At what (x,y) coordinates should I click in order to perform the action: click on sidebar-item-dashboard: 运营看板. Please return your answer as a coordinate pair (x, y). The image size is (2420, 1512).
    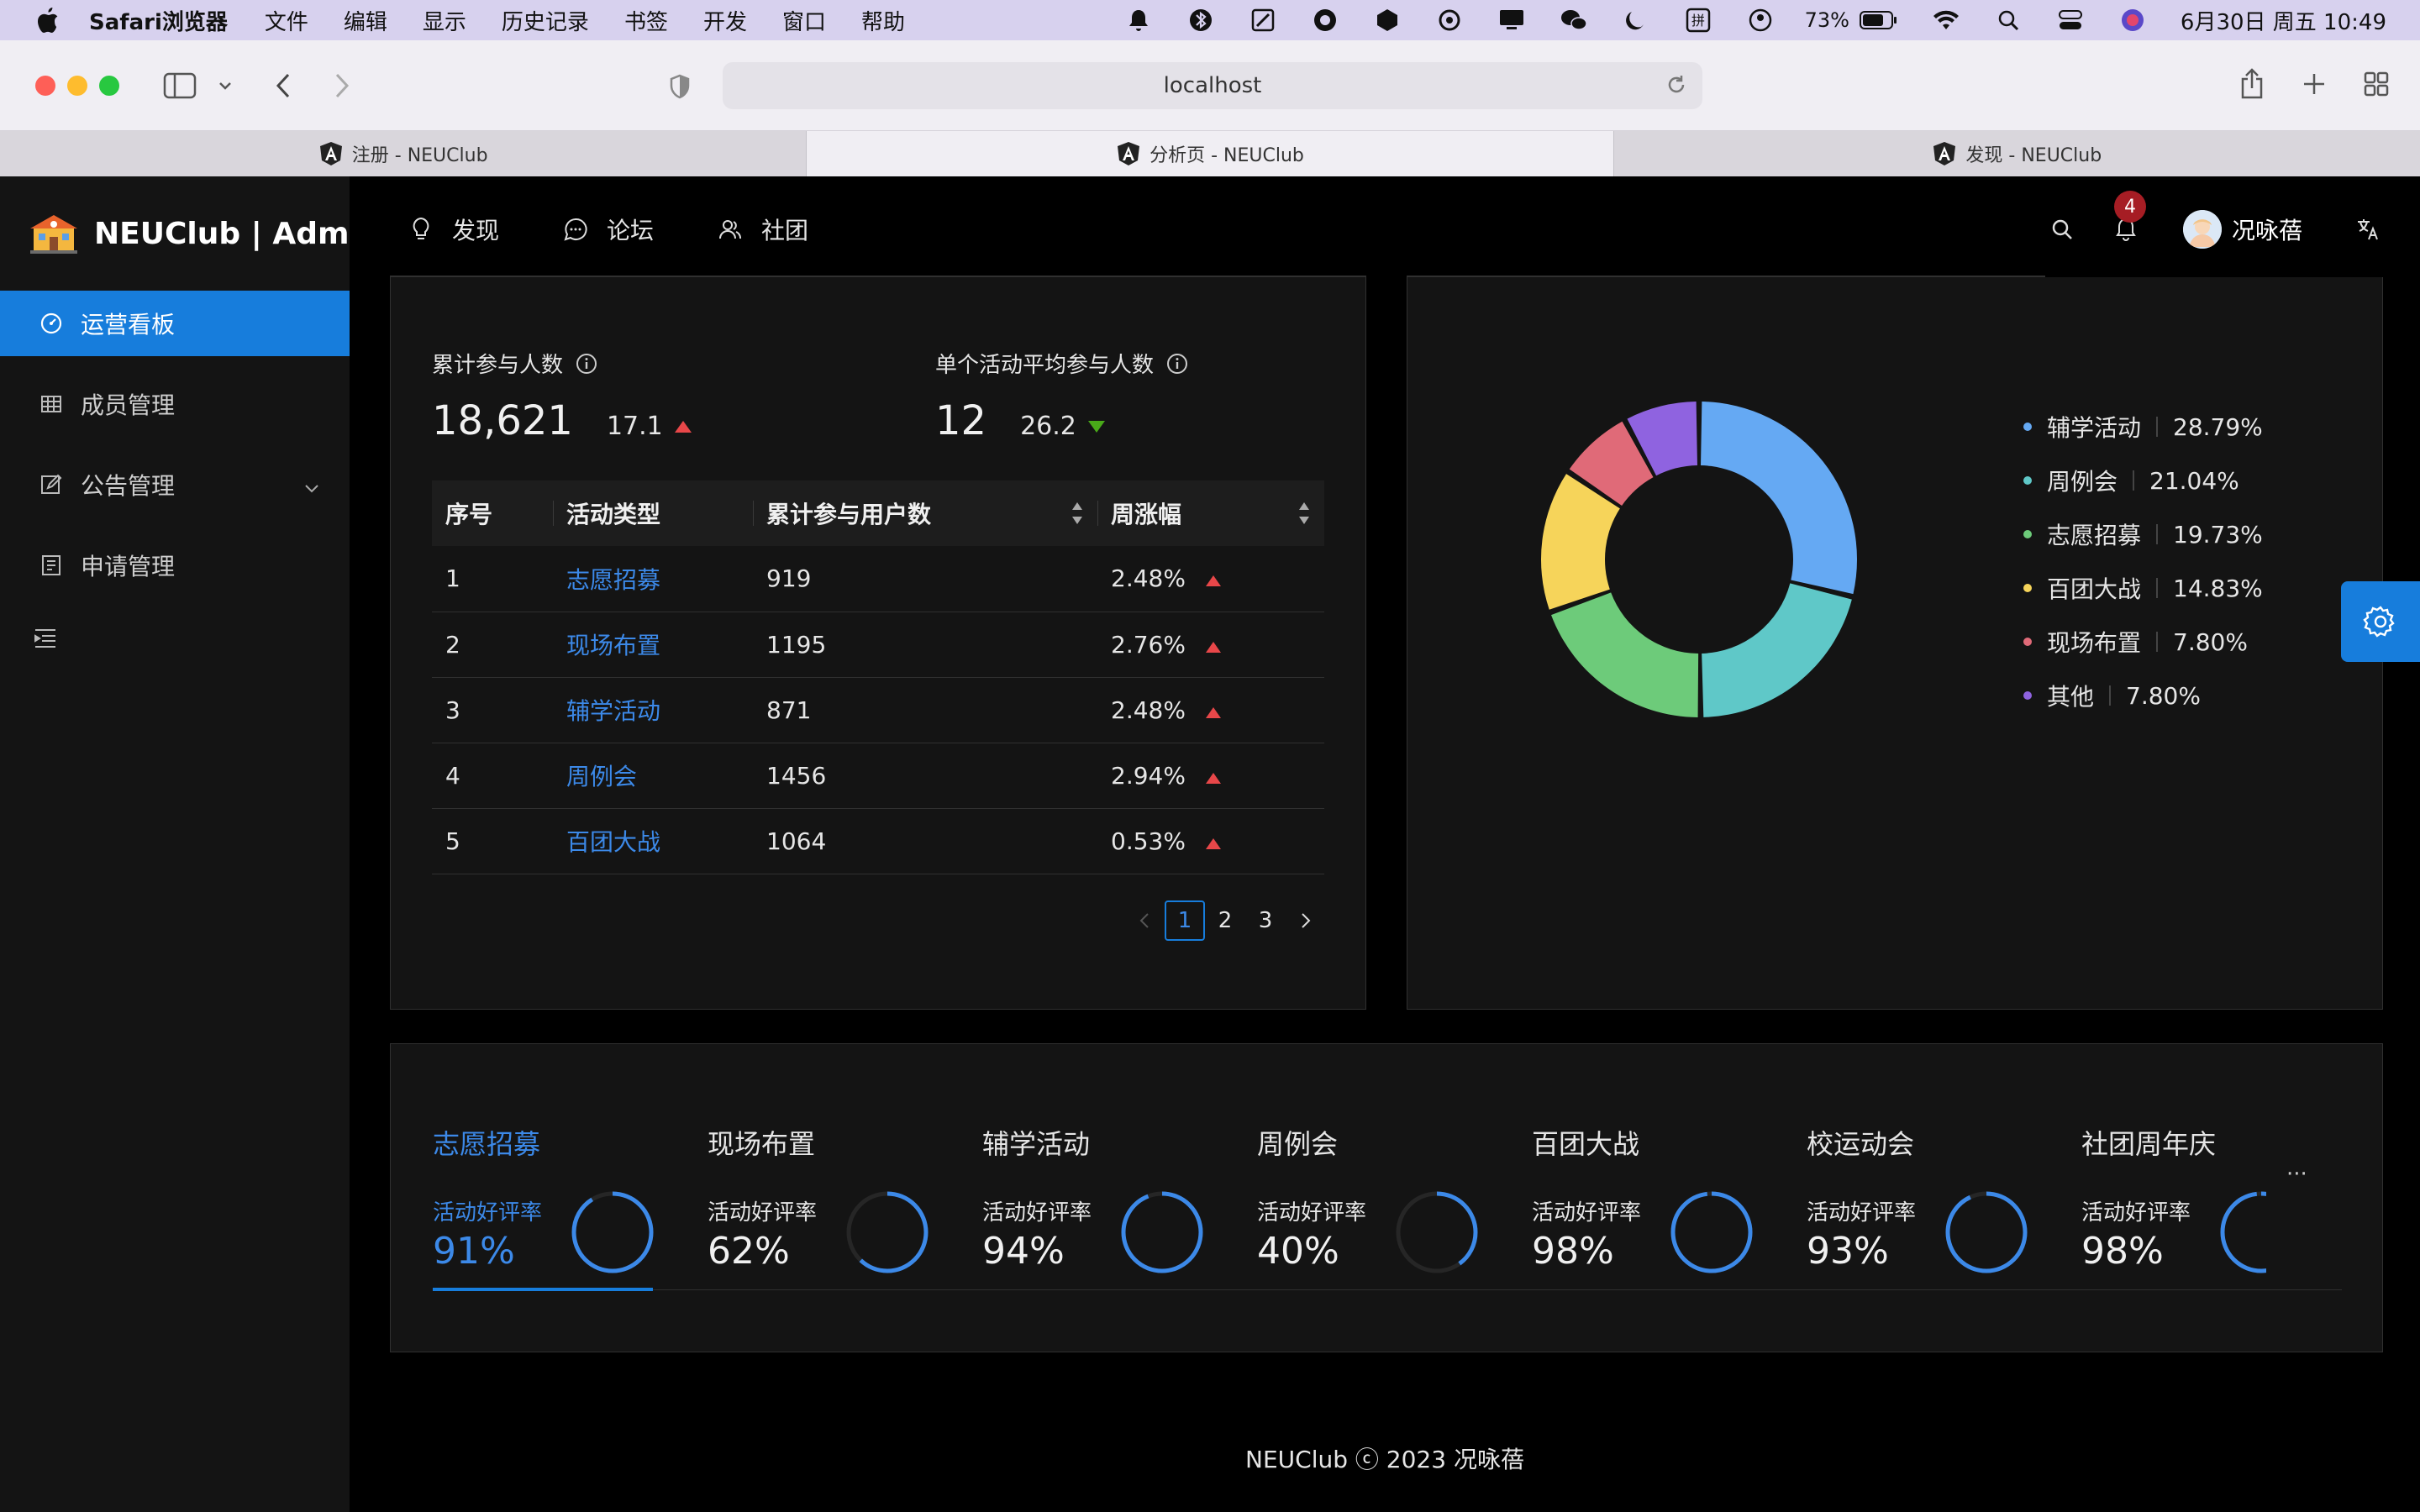
    Looking at the image, I should click on (175, 323).